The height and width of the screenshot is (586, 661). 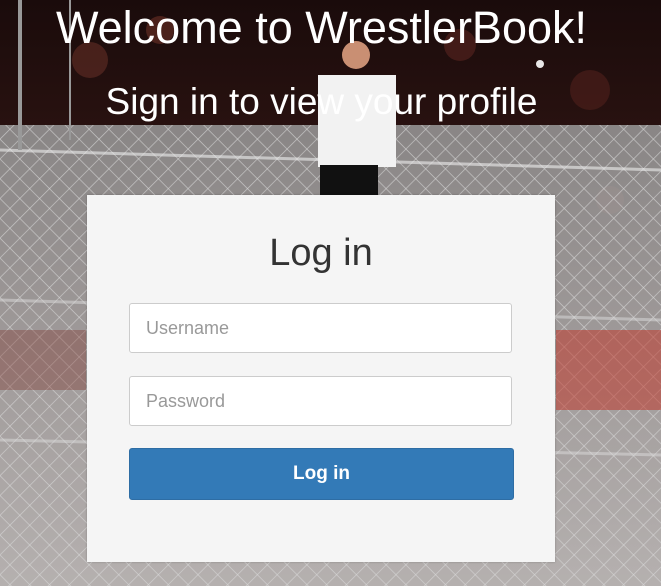 I want to click on username-input, so click(x=320, y=328).